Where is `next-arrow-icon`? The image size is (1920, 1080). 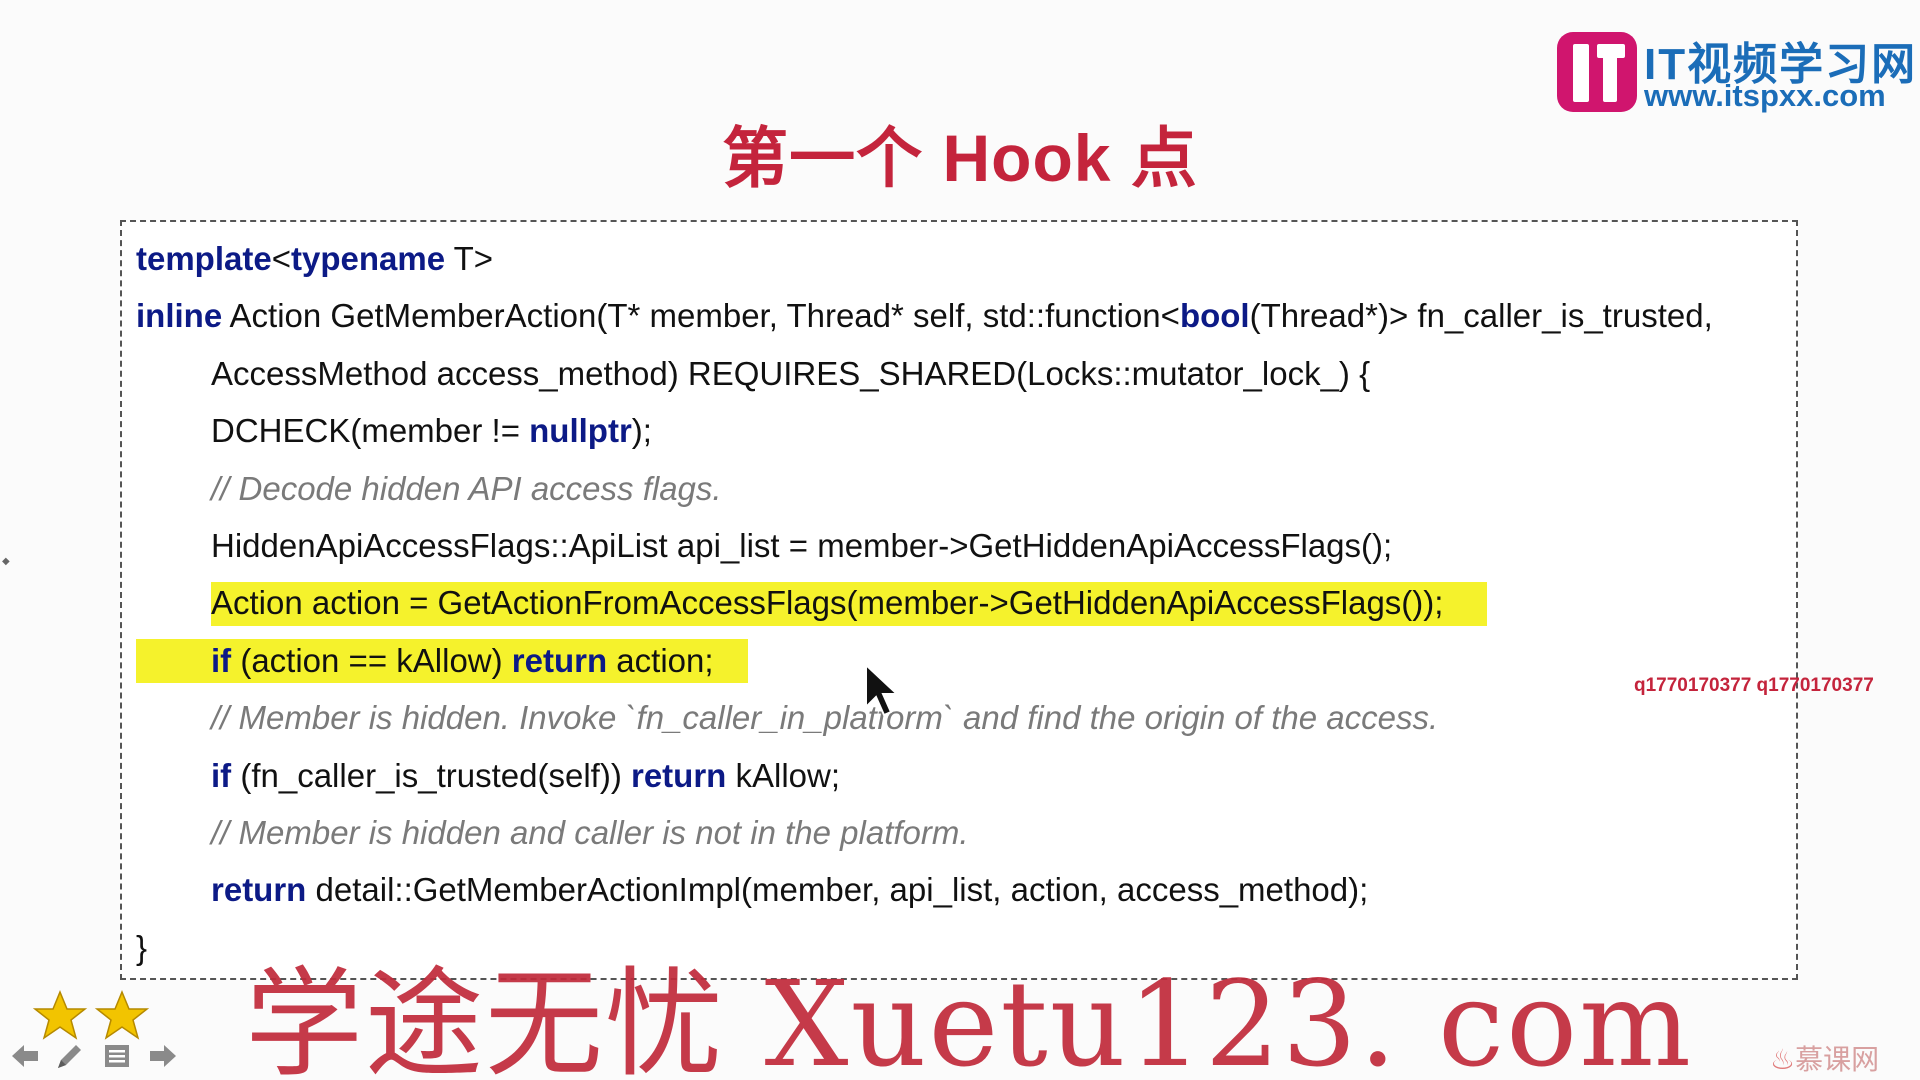
next-arrow-icon is located at coordinates (163, 1056).